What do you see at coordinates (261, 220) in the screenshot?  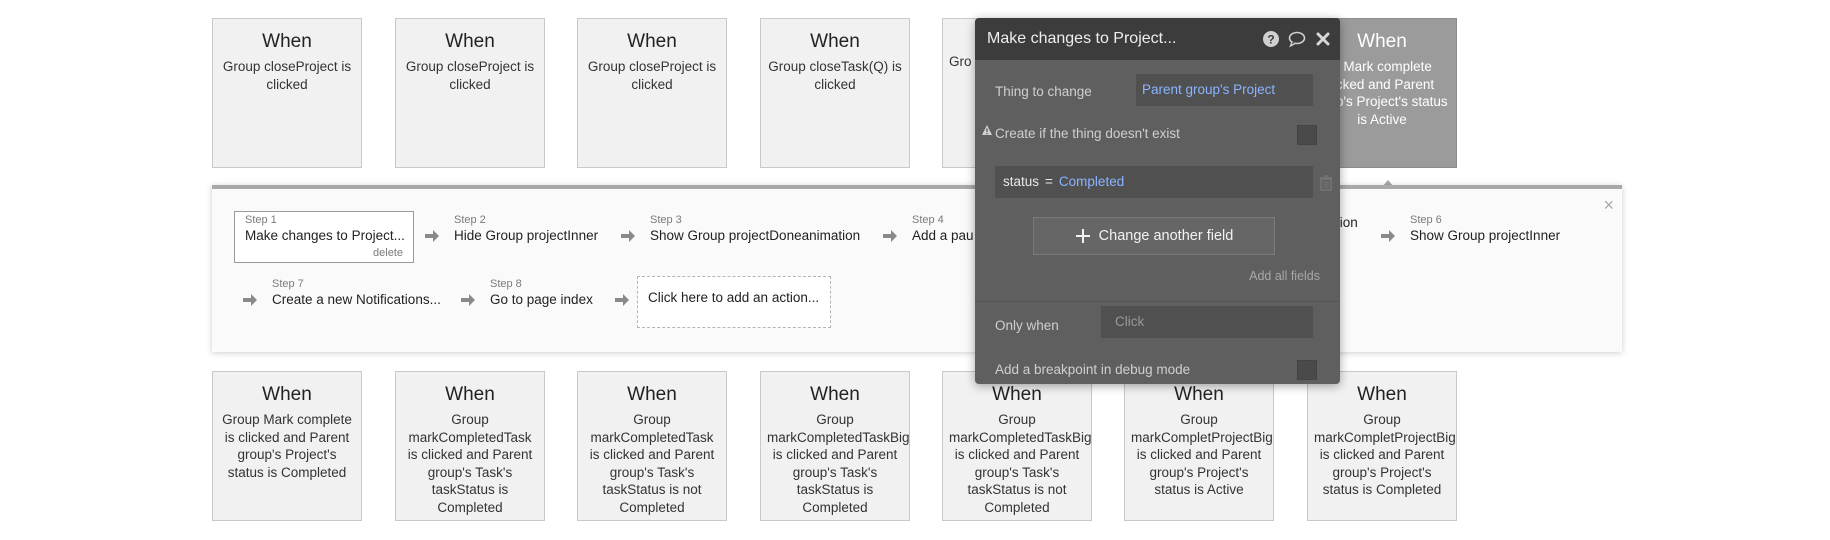 I see `step-label: Step 1` at bounding box center [261, 220].